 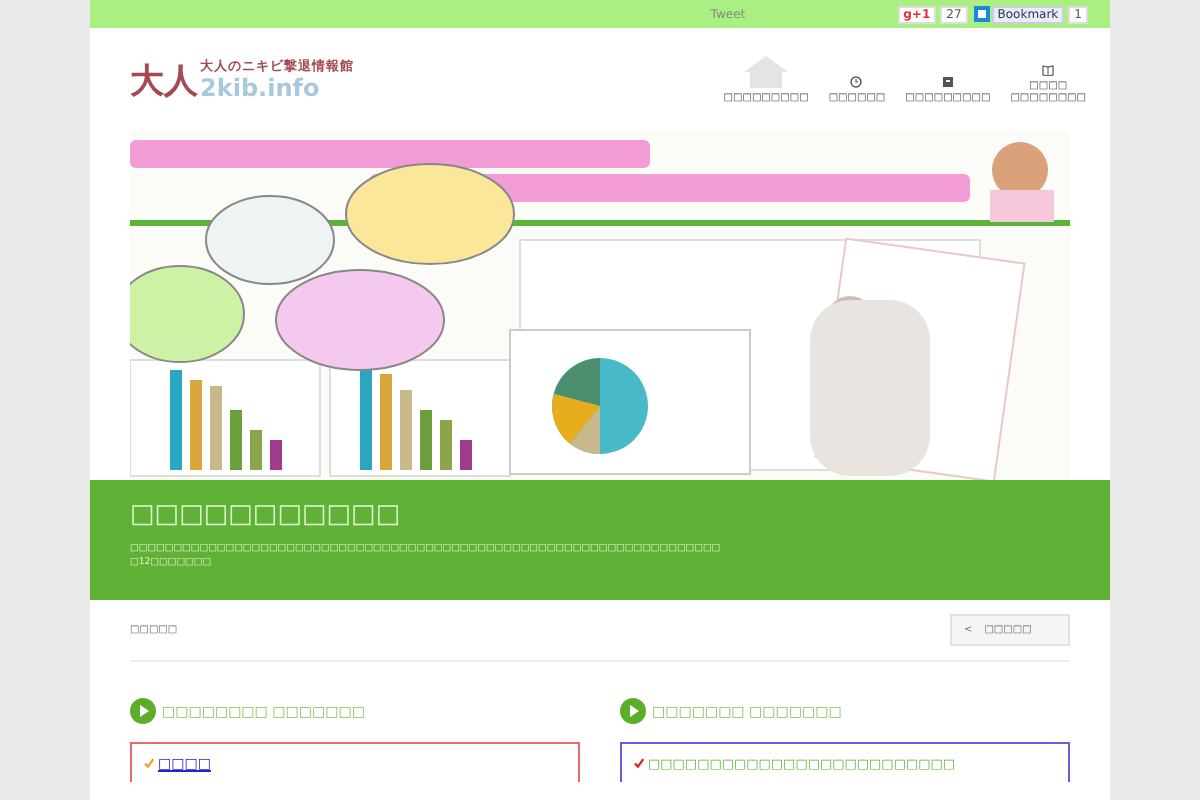 What do you see at coordinates (766, 71) in the screenshot?
I see `house-icon` at bounding box center [766, 71].